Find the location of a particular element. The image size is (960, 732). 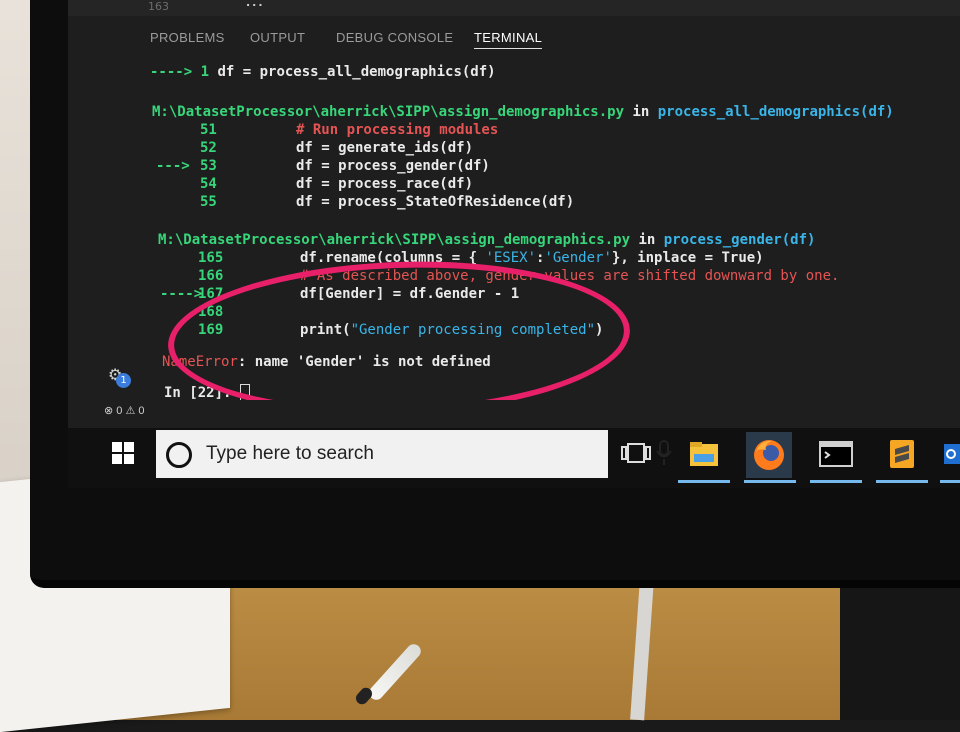

string-literal: 'Gender' is located at coordinates (578, 258).